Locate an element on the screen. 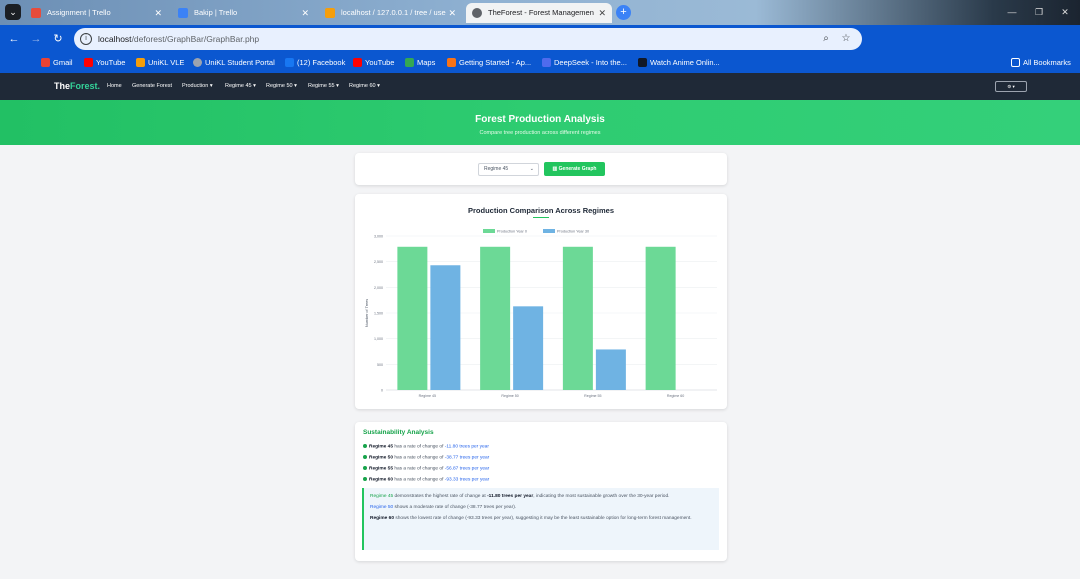 The image size is (1080, 579). nav-regime-50: Regime 50 ▾ is located at coordinates (281, 86).